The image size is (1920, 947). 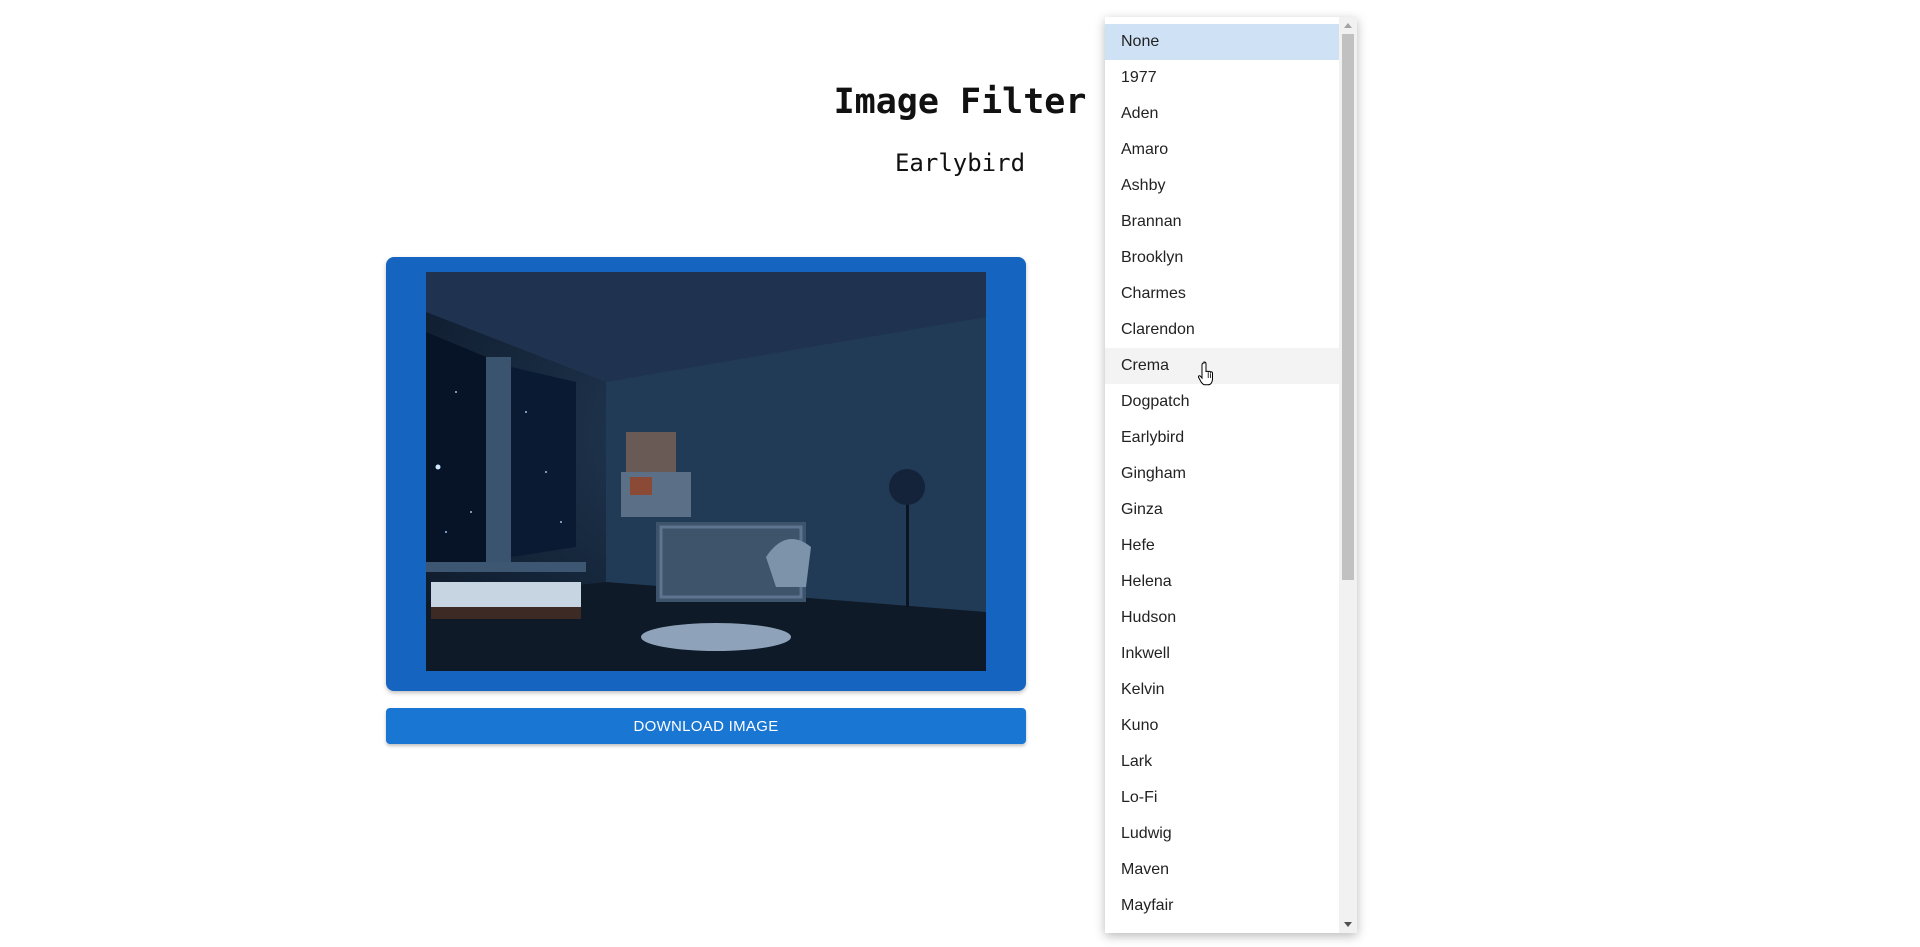 I want to click on filter-option: Earlybird, so click(x=1222, y=438).